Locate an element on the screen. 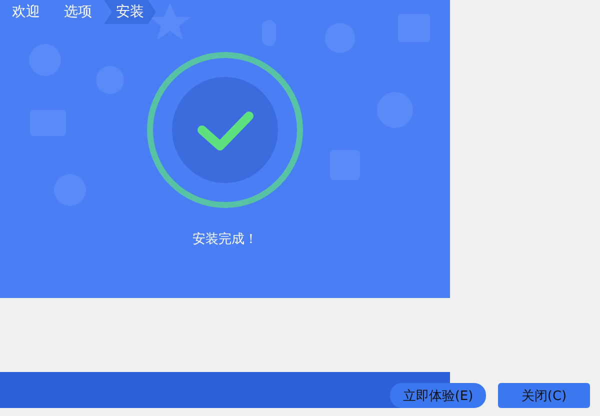 This screenshot has width=600, height=416. step-label: 欢迎 is located at coordinates (26, 12).